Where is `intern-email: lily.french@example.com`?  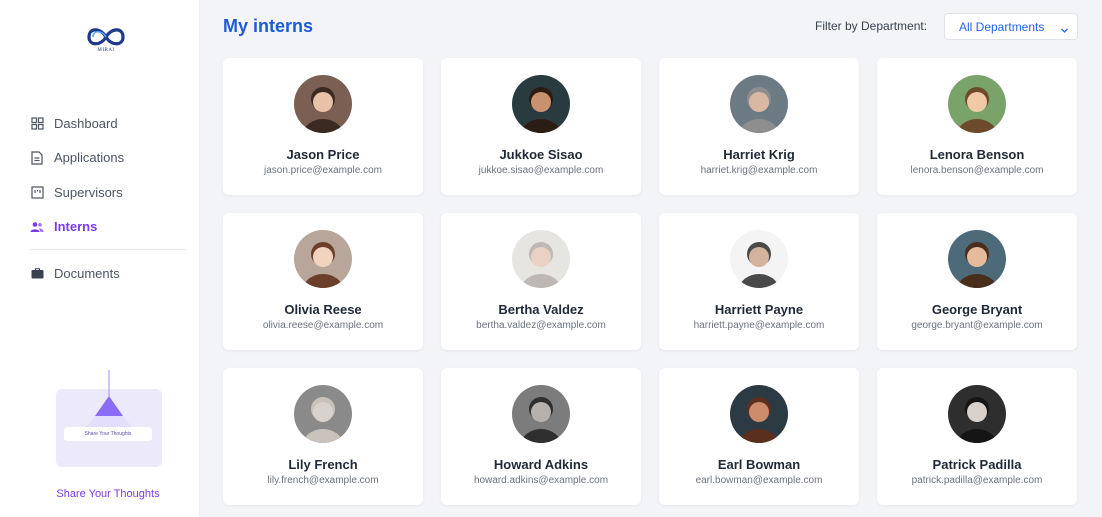
intern-email: lily.french@example.com is located at coordinates (323, 480).